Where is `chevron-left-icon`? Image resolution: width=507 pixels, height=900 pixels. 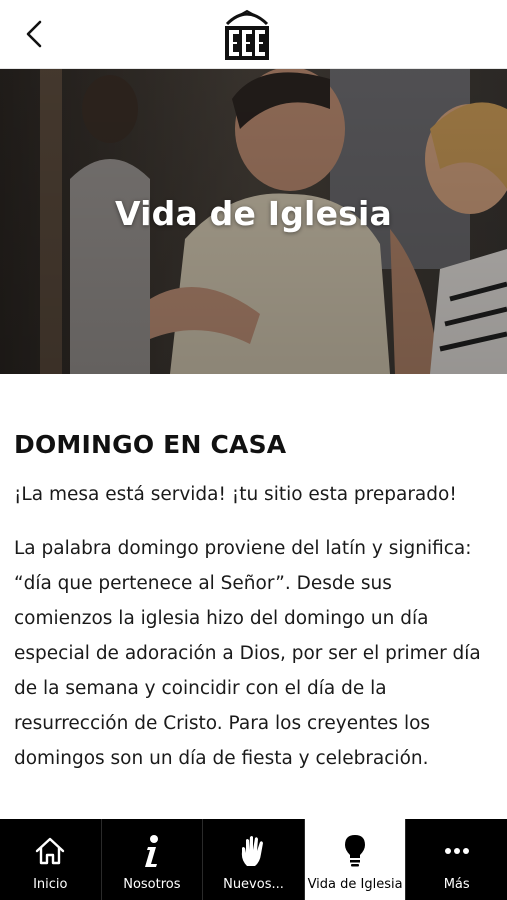
chevron-left-icon is located at coordinates (34, 34).